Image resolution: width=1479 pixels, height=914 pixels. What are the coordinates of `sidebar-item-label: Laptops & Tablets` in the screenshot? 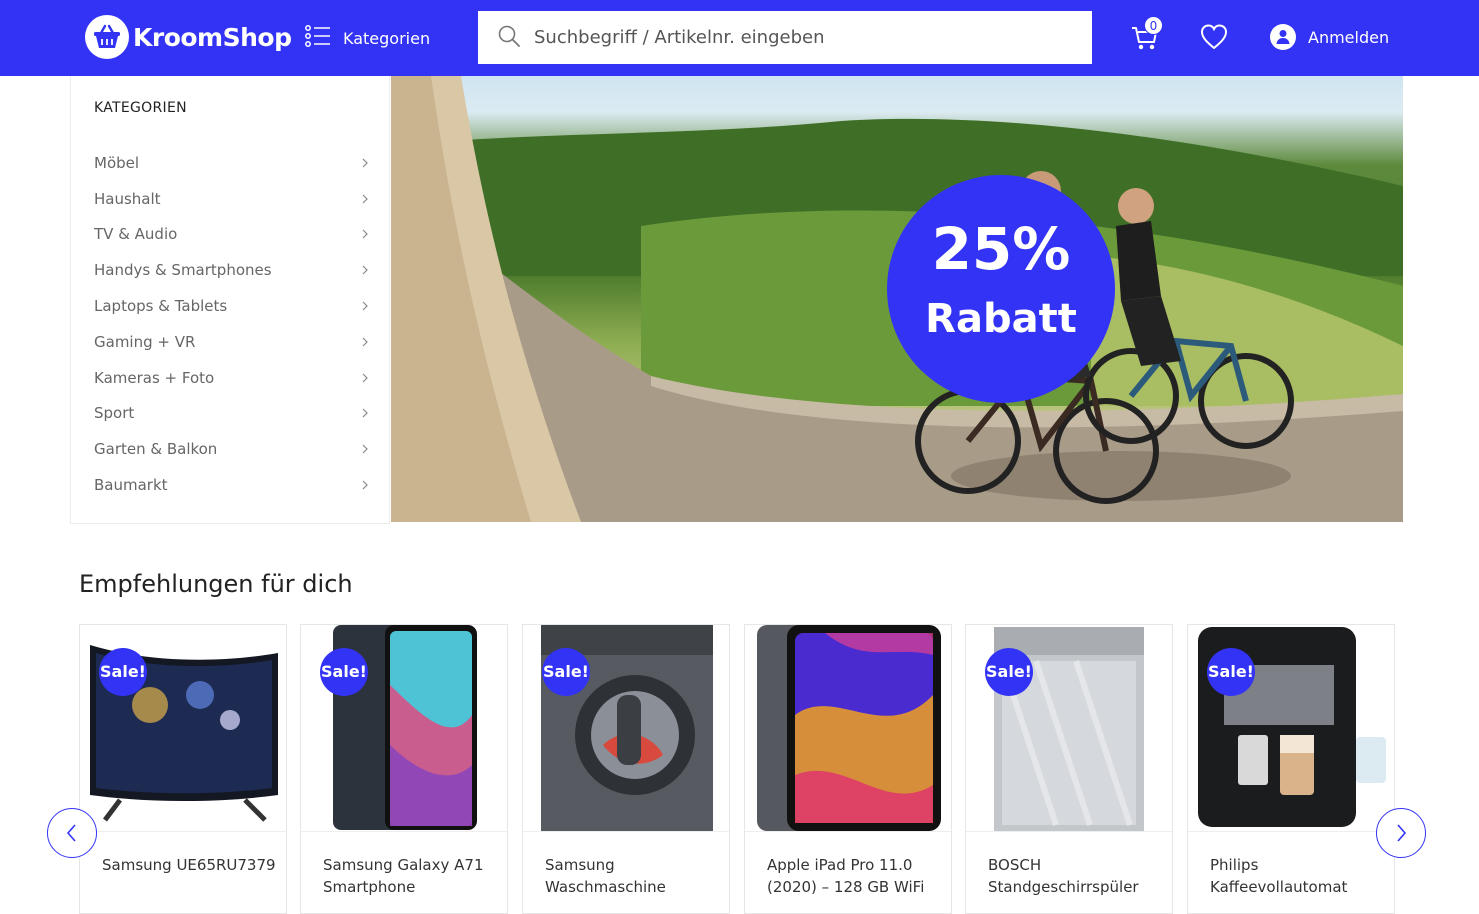 It's located at (161, 306).